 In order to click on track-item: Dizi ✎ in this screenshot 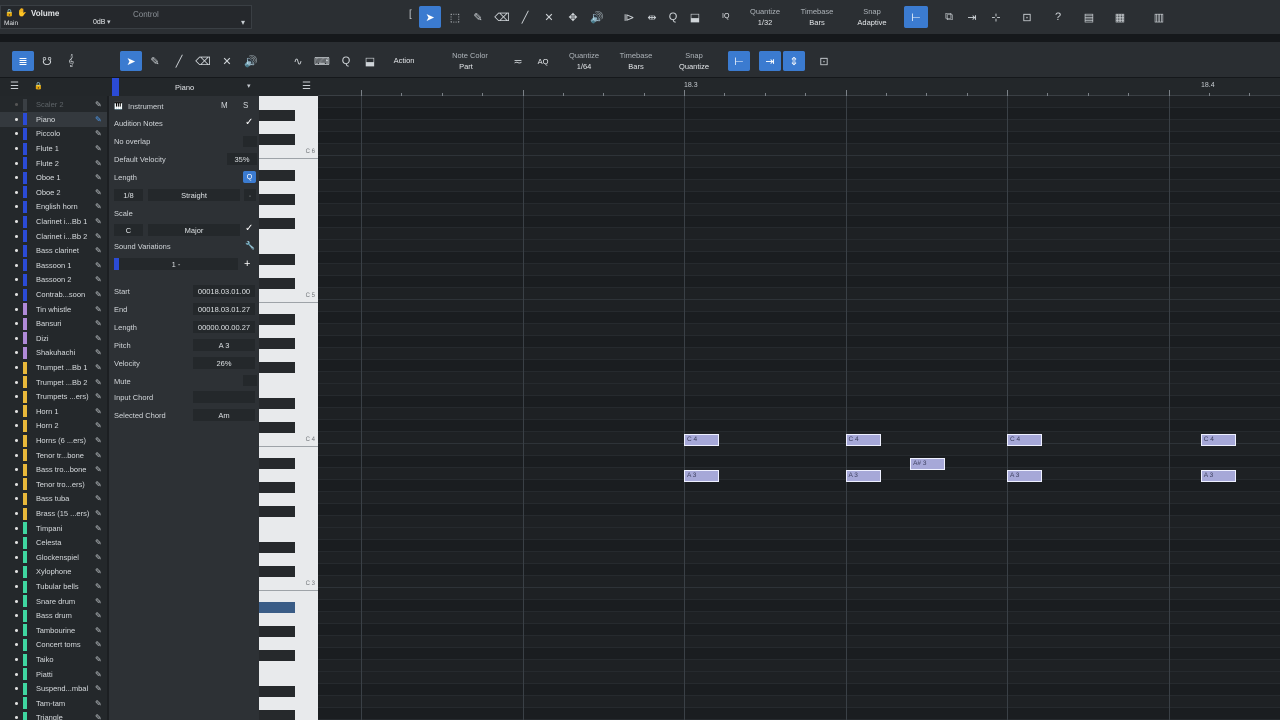, I will do `click(53, 338)`.